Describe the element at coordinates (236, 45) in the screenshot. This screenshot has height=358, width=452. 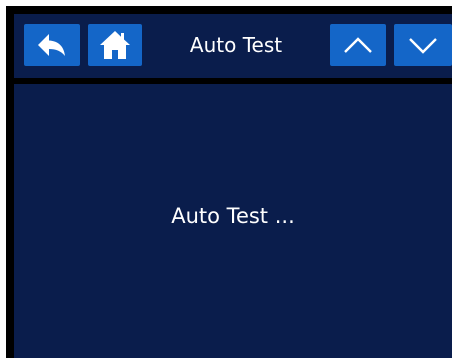
I see `page-title: Auto Test` at that location.